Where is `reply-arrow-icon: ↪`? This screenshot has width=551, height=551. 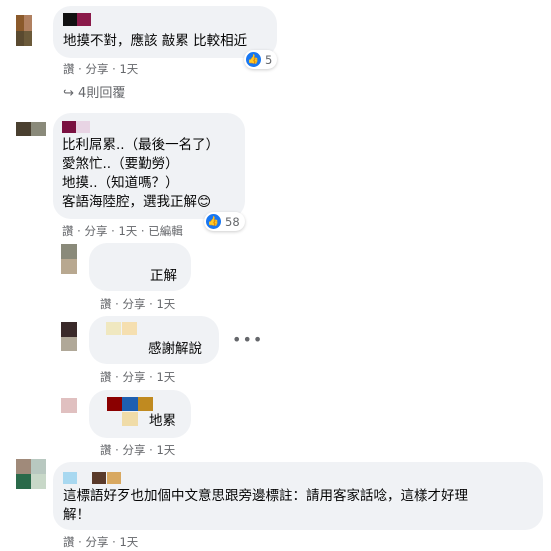
reply-arrow-icon: ↪ is located at coordinates (68, 93).